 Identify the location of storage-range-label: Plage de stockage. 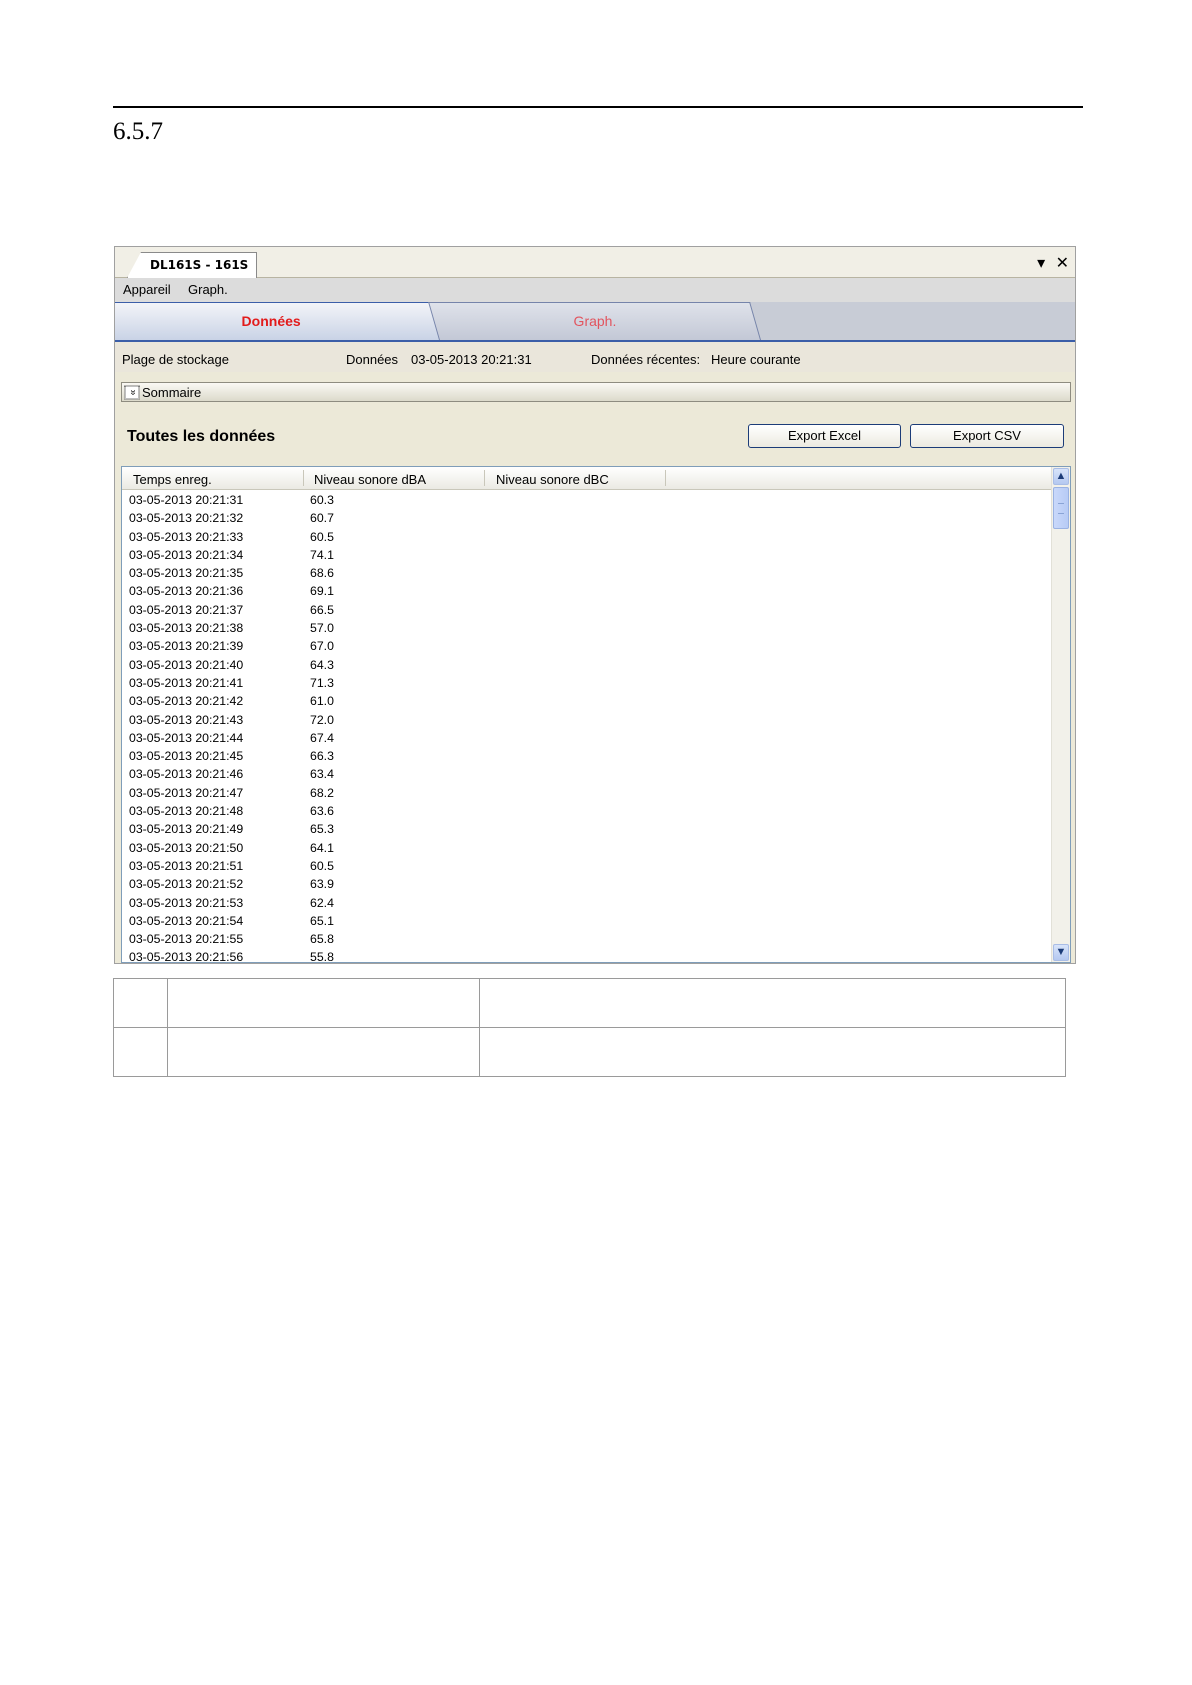
(175, 359).